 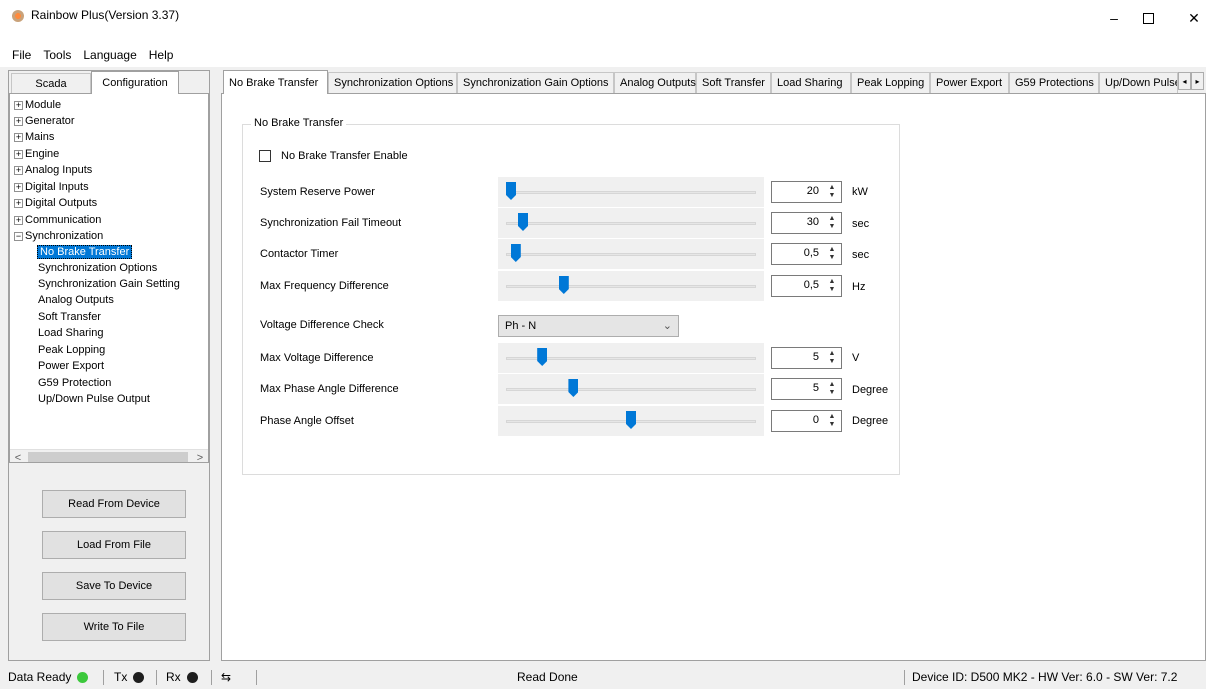 I want to click on tab-synchronization-gain-options: Synchronization Gain Options, so click(x=535, y=82).